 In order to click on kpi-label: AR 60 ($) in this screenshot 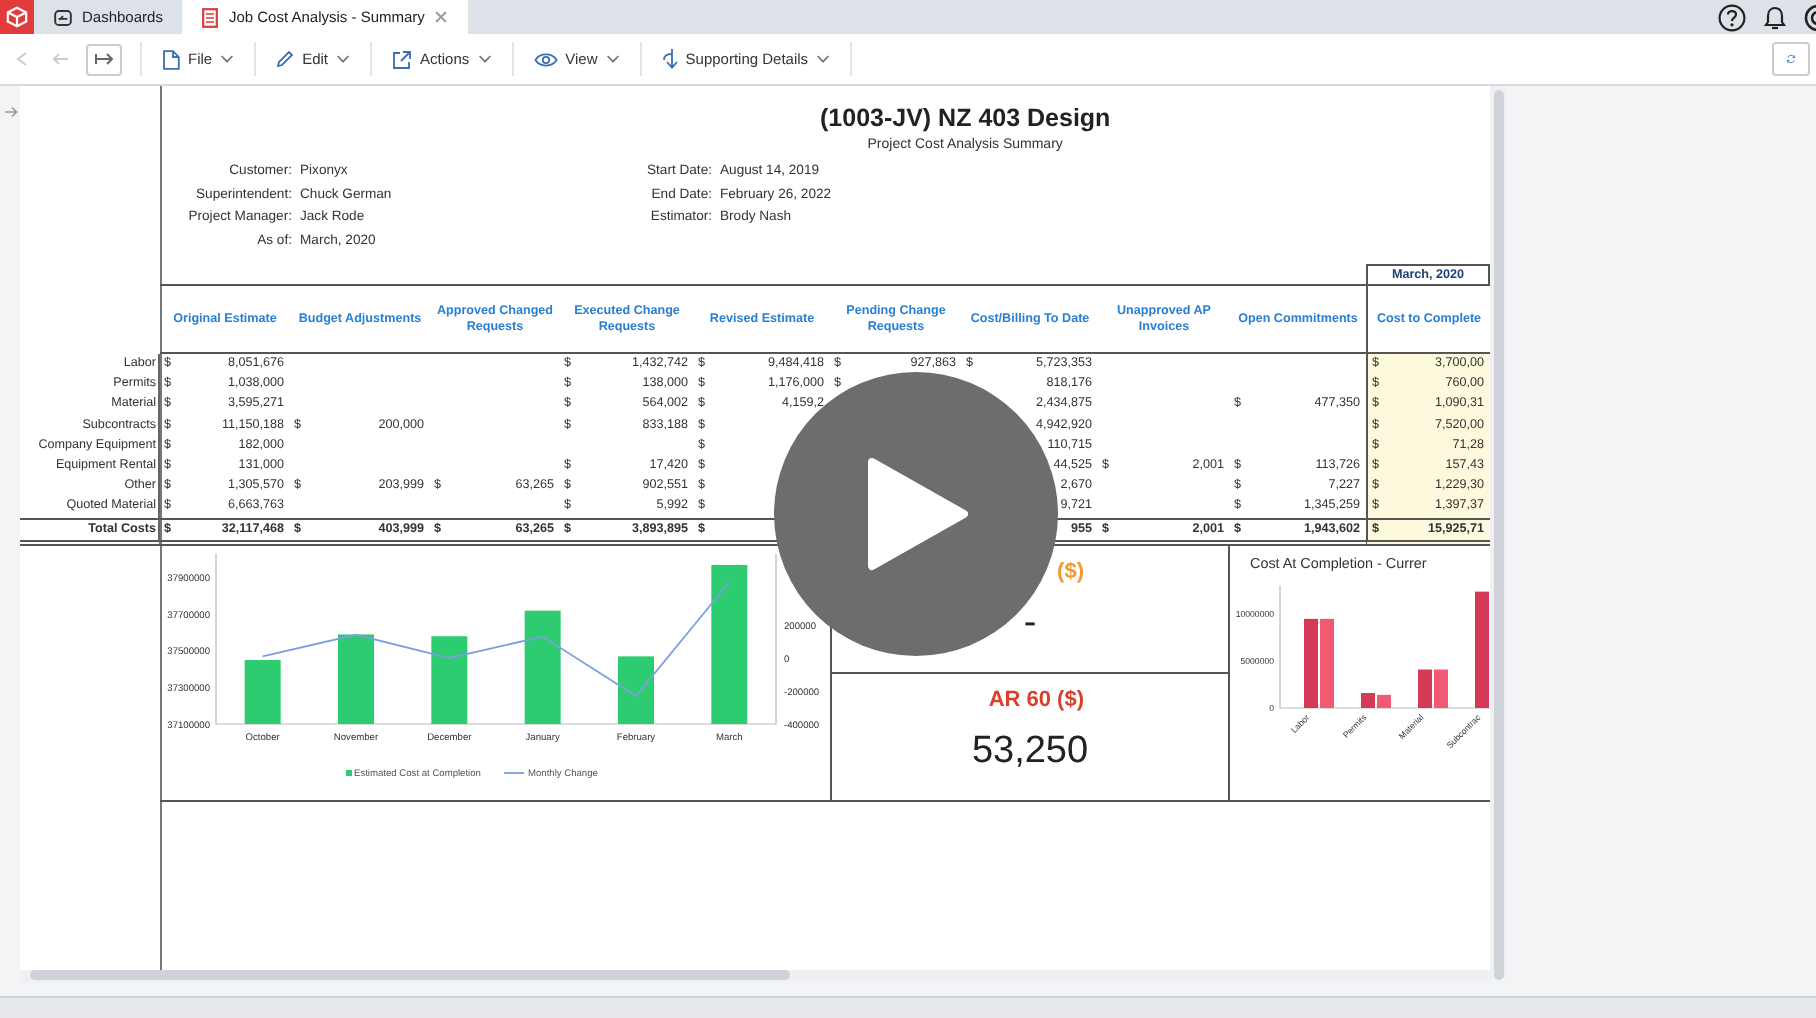, I will do `click(1036, 699)`.